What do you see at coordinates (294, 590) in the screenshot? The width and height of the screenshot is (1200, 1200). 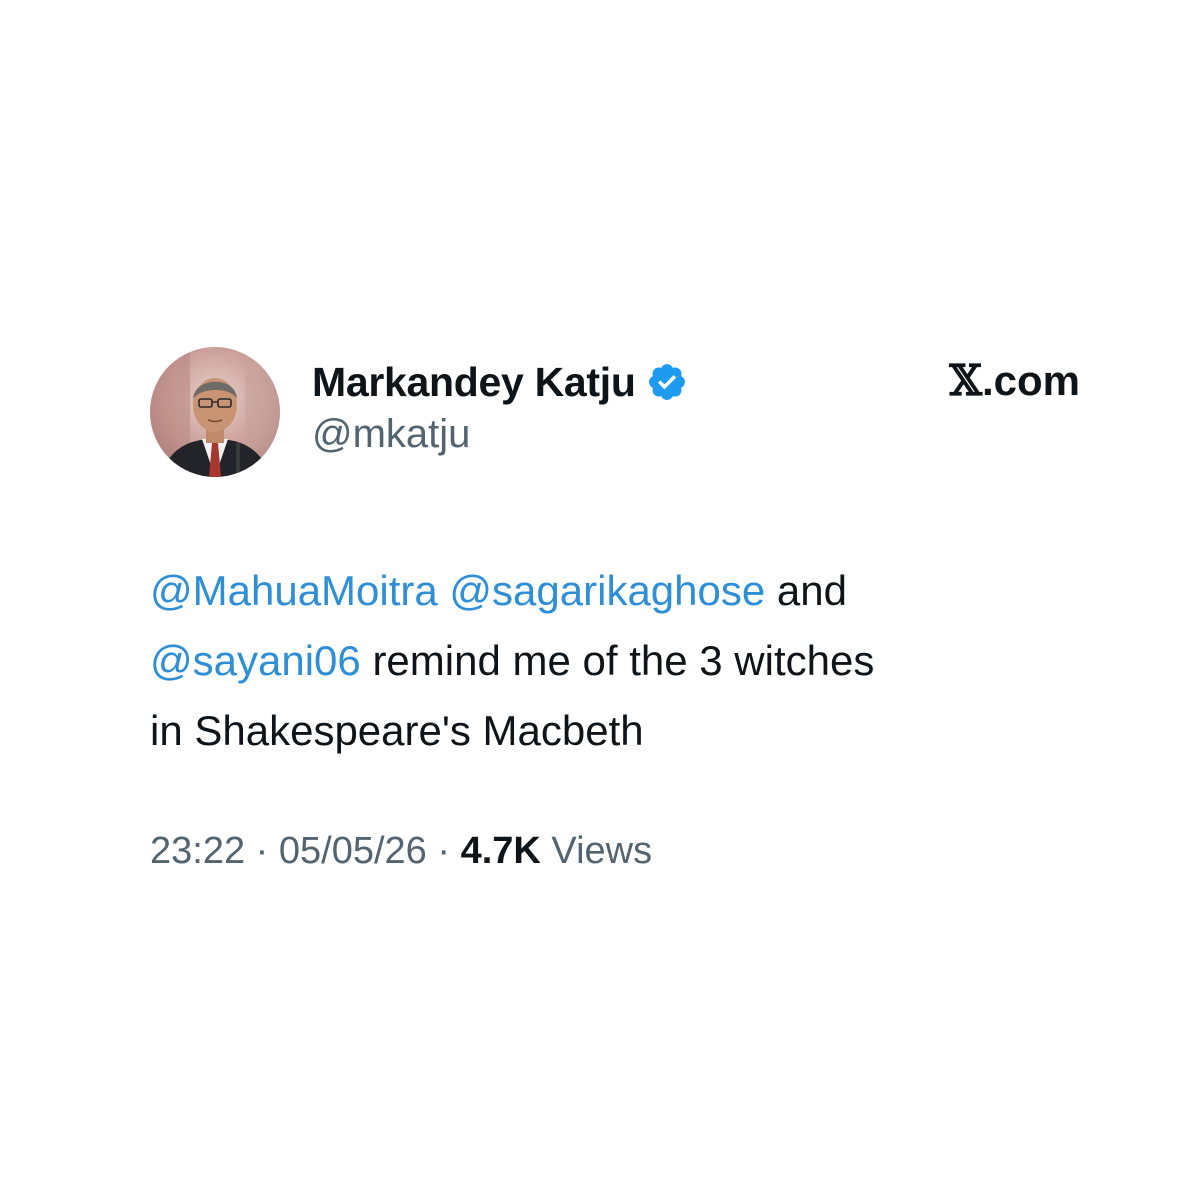 I see `mention-link: @MahuaMoitra` at bounding box center [294, 590].